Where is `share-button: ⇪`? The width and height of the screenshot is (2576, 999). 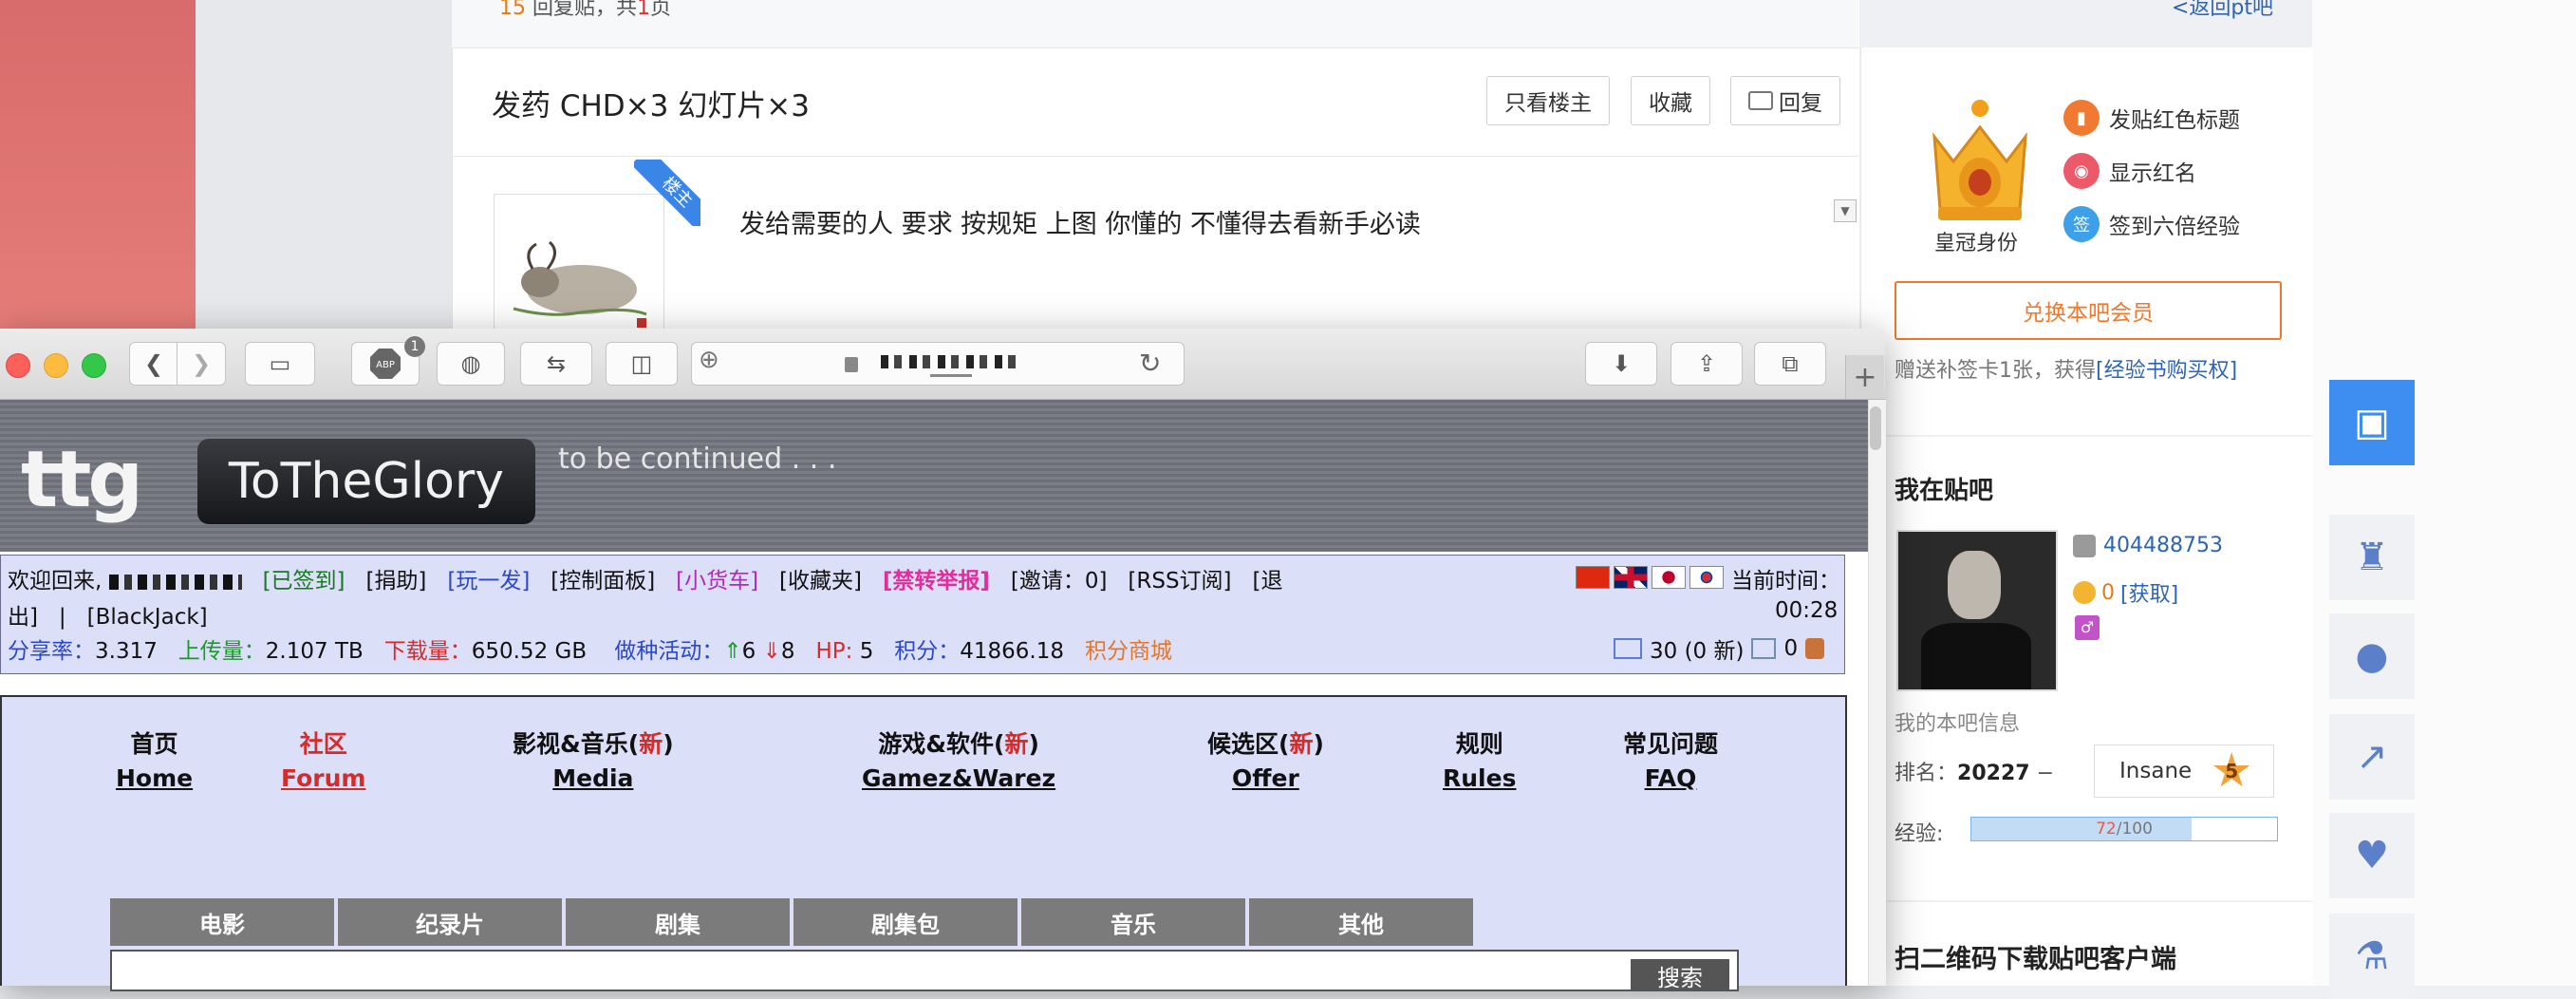
share-button: ⇪ is located at coordinates (1707, 364).